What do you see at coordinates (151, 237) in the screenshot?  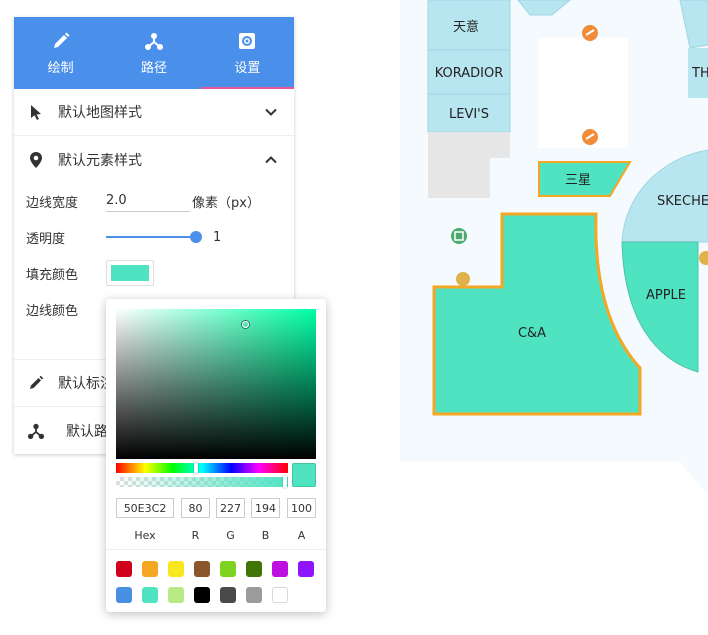 I see `slider-track` at bounding box center [151, 237].